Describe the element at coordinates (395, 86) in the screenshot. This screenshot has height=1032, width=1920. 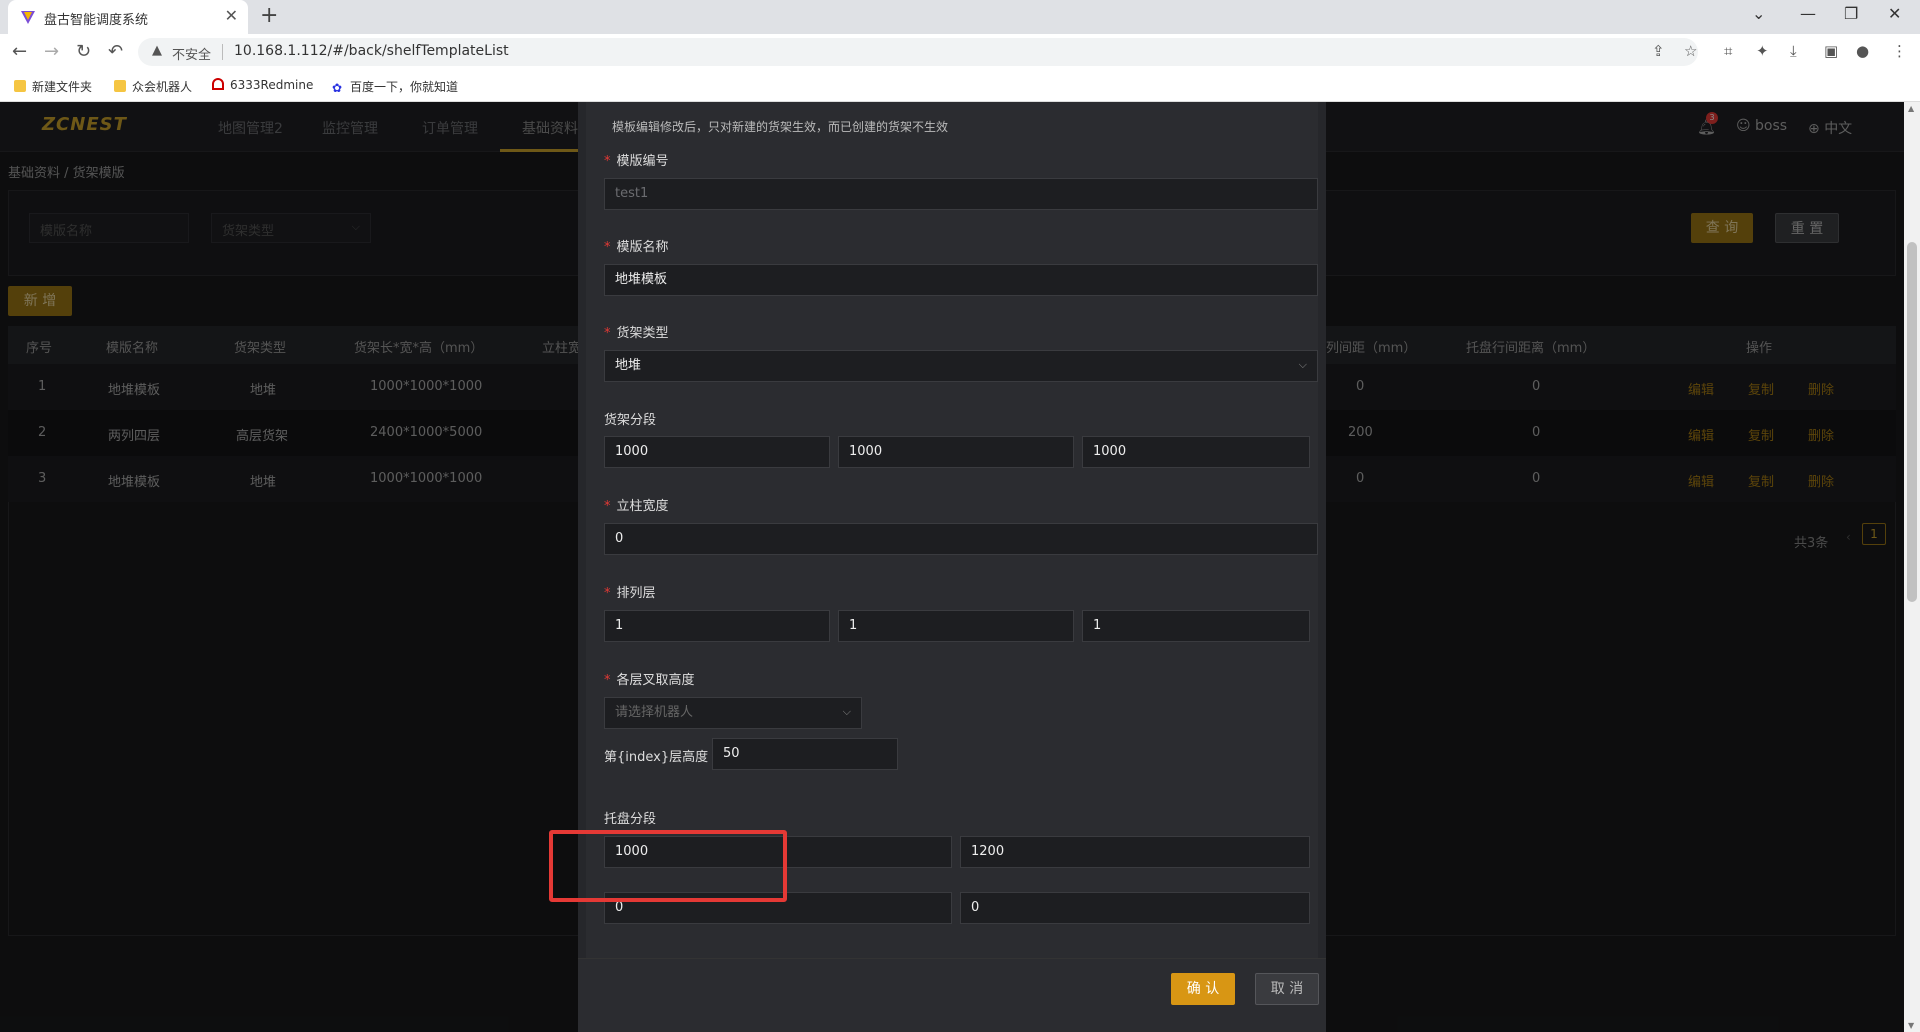
I see `bookmark-item: ✿ 百度一下，你就知道` at that location.